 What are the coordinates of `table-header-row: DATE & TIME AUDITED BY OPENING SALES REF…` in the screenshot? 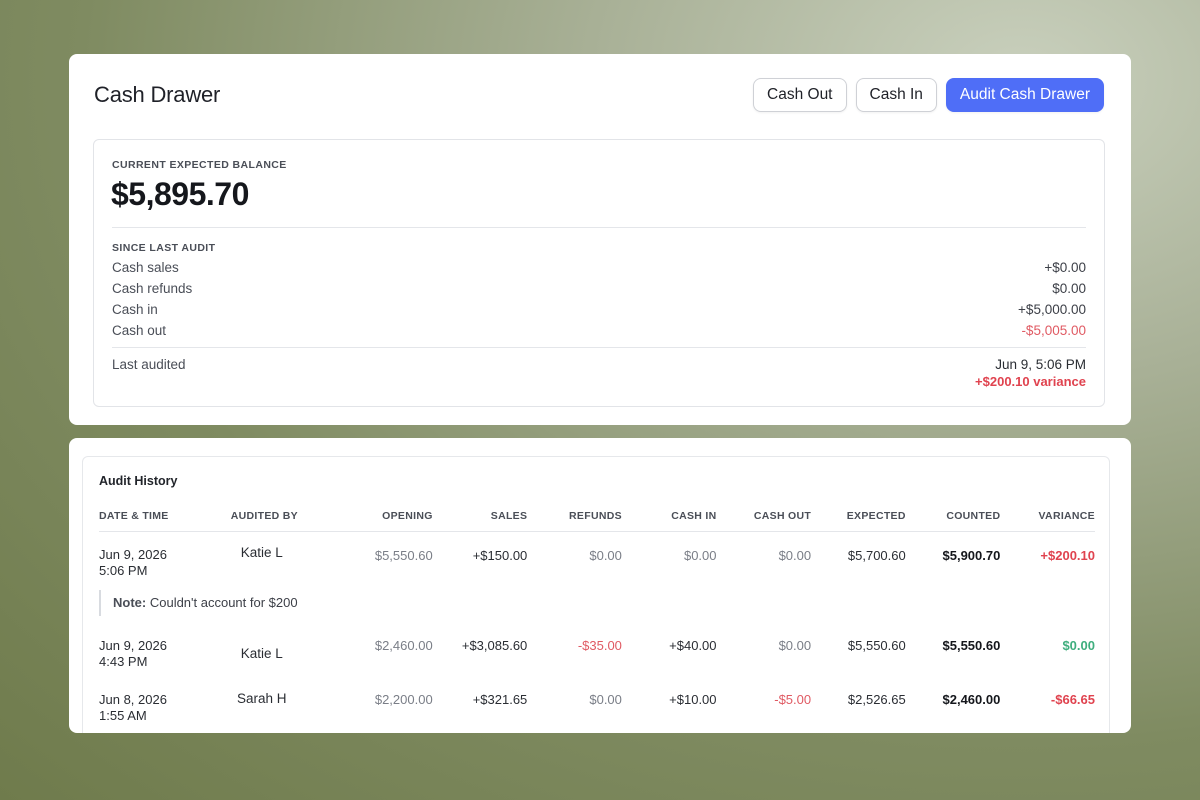 It's located at (597, 516).